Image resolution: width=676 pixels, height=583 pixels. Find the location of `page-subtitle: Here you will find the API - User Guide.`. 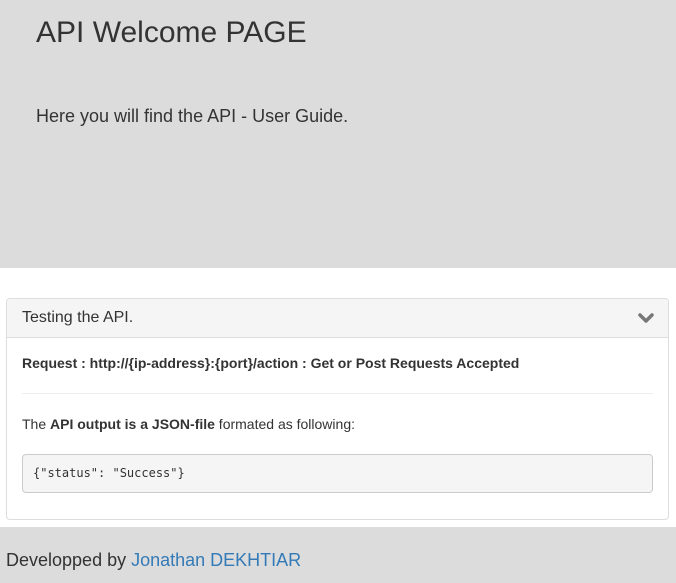

page-subtitle: Here you will find the API - User Guide. is located at coordinates (192, 116).